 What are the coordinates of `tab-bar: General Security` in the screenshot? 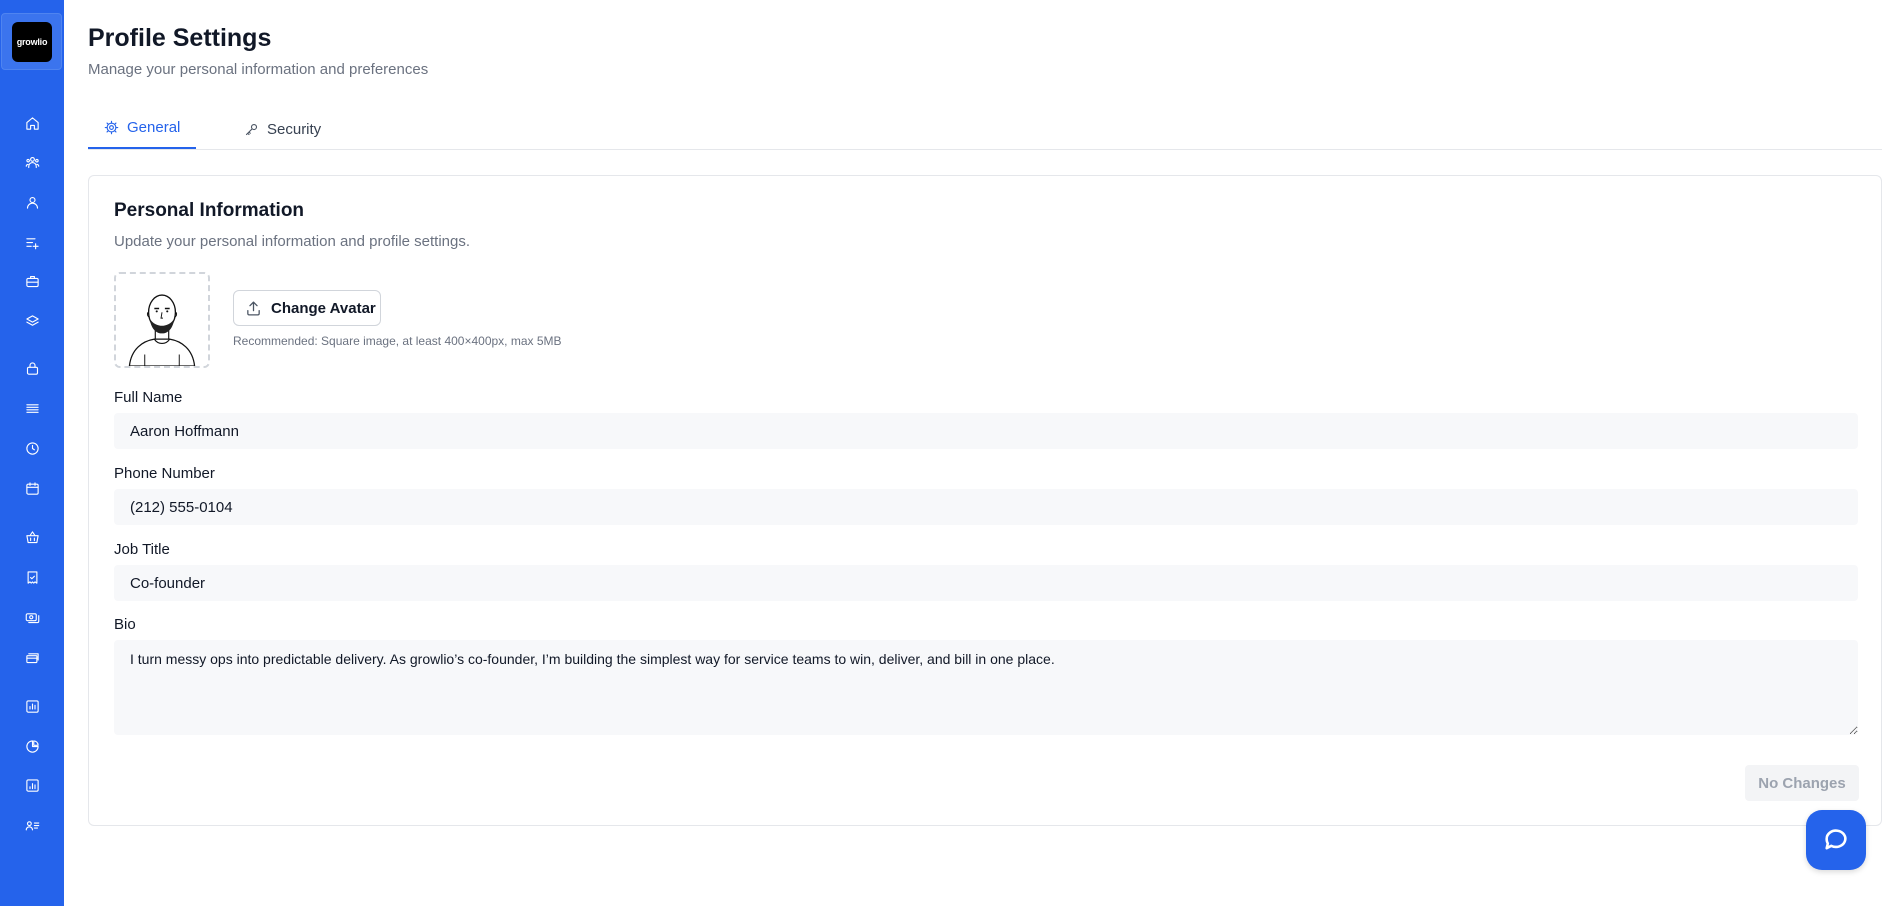 It's located at (985, 129).